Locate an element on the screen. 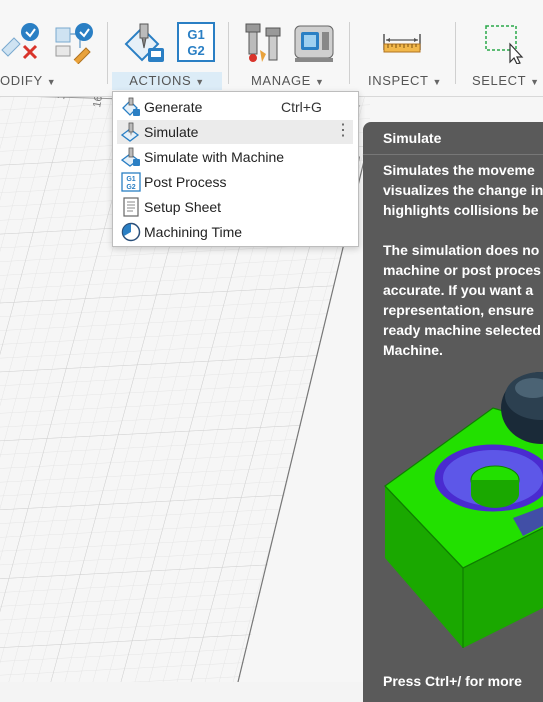 The width and height of the screenshot is (543, 702). simulate-machine-icon is located at coordinates (130, 157).